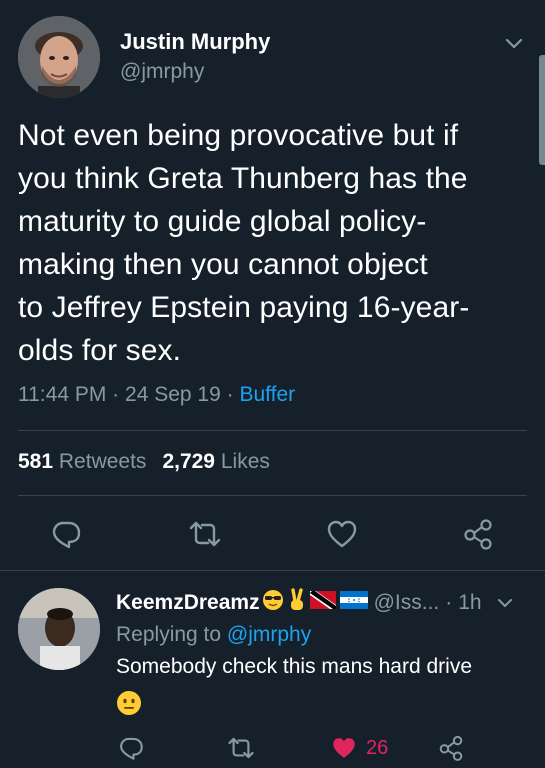  What do you see at coordinates (222, 221) in the screenshot?
I see `tweet-text-line: maturity to guide global policy-` at bounding box center [222, 221].